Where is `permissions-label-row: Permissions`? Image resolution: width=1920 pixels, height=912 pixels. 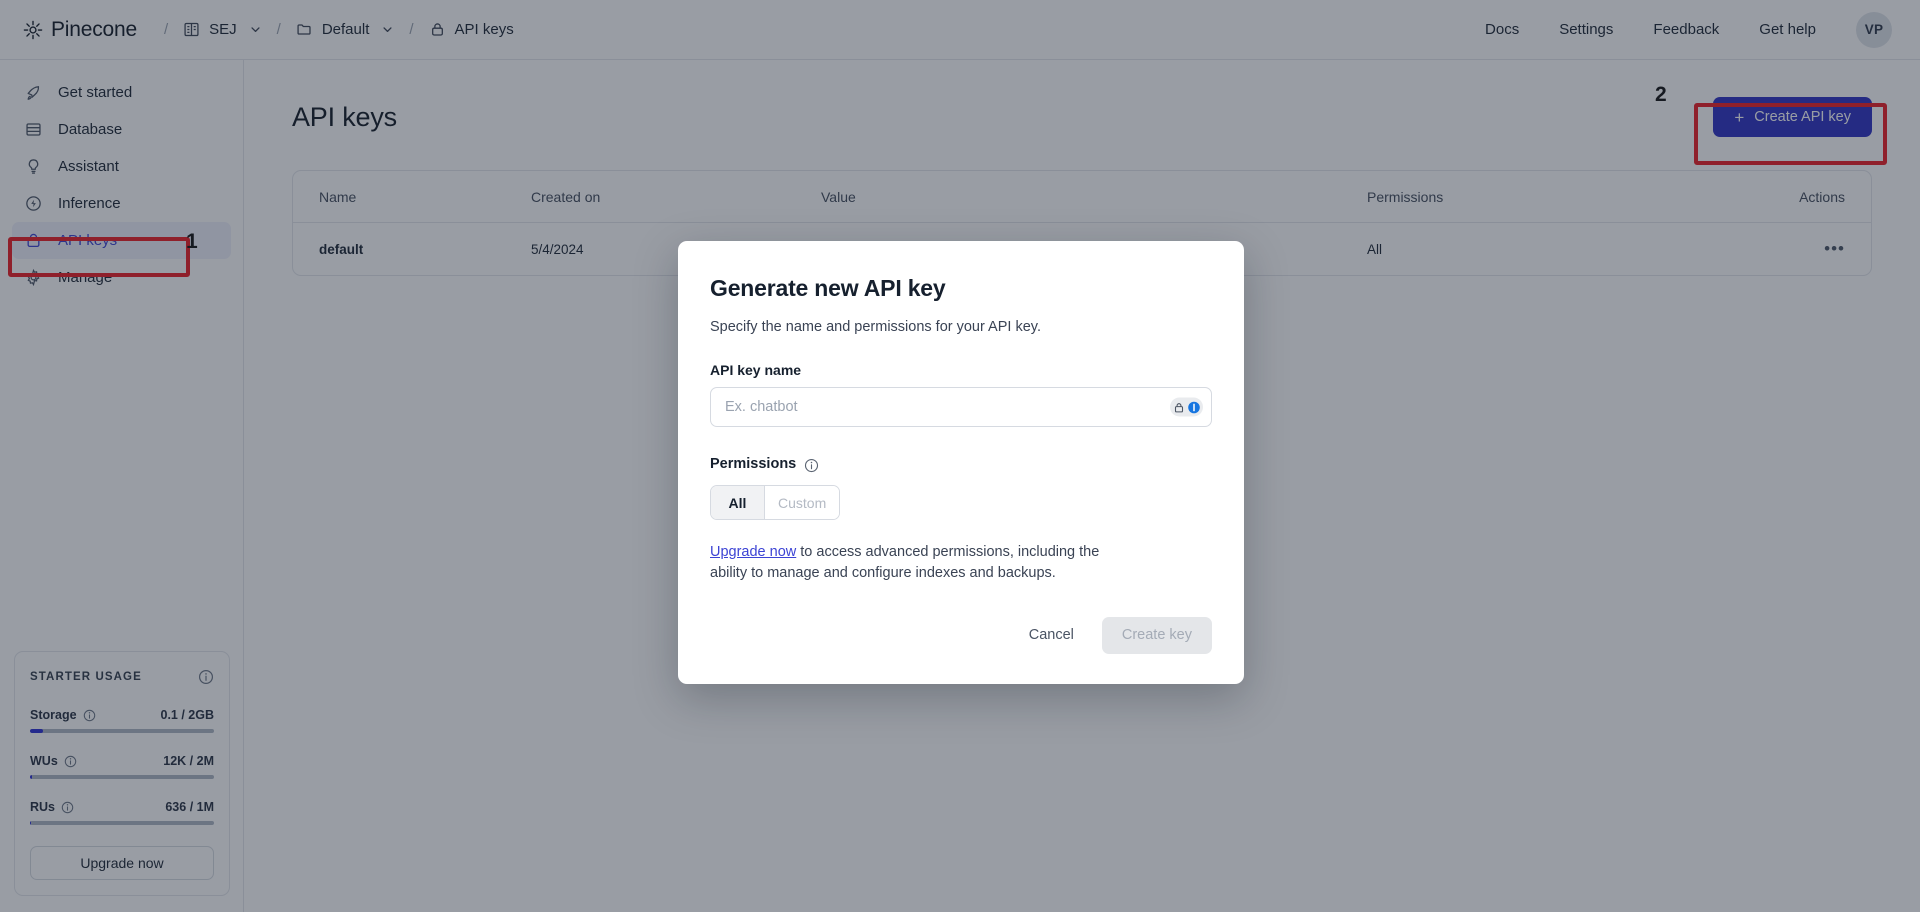 permissions-label-row: Permissions is located at coordinates (961, 464).